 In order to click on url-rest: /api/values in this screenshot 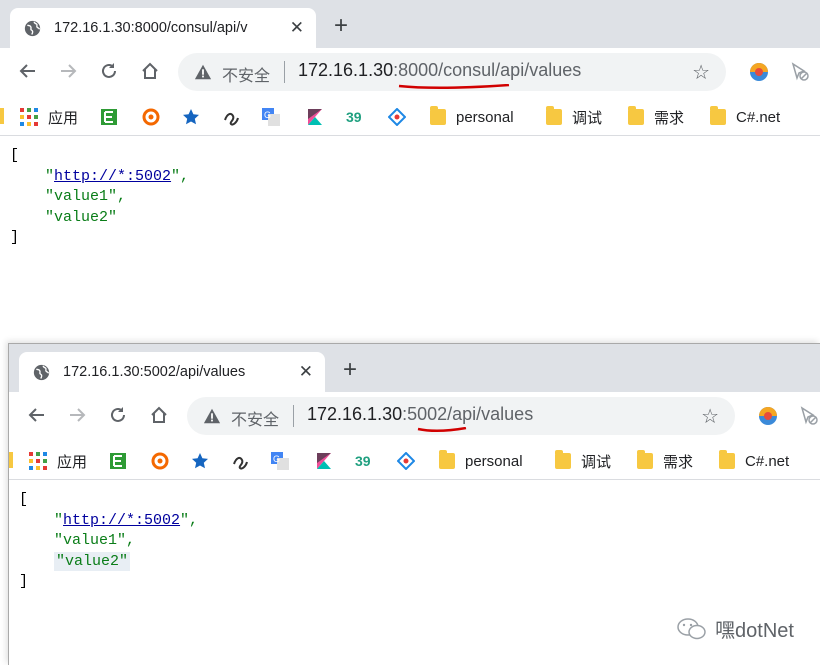, I will do `click(538, 70)`.